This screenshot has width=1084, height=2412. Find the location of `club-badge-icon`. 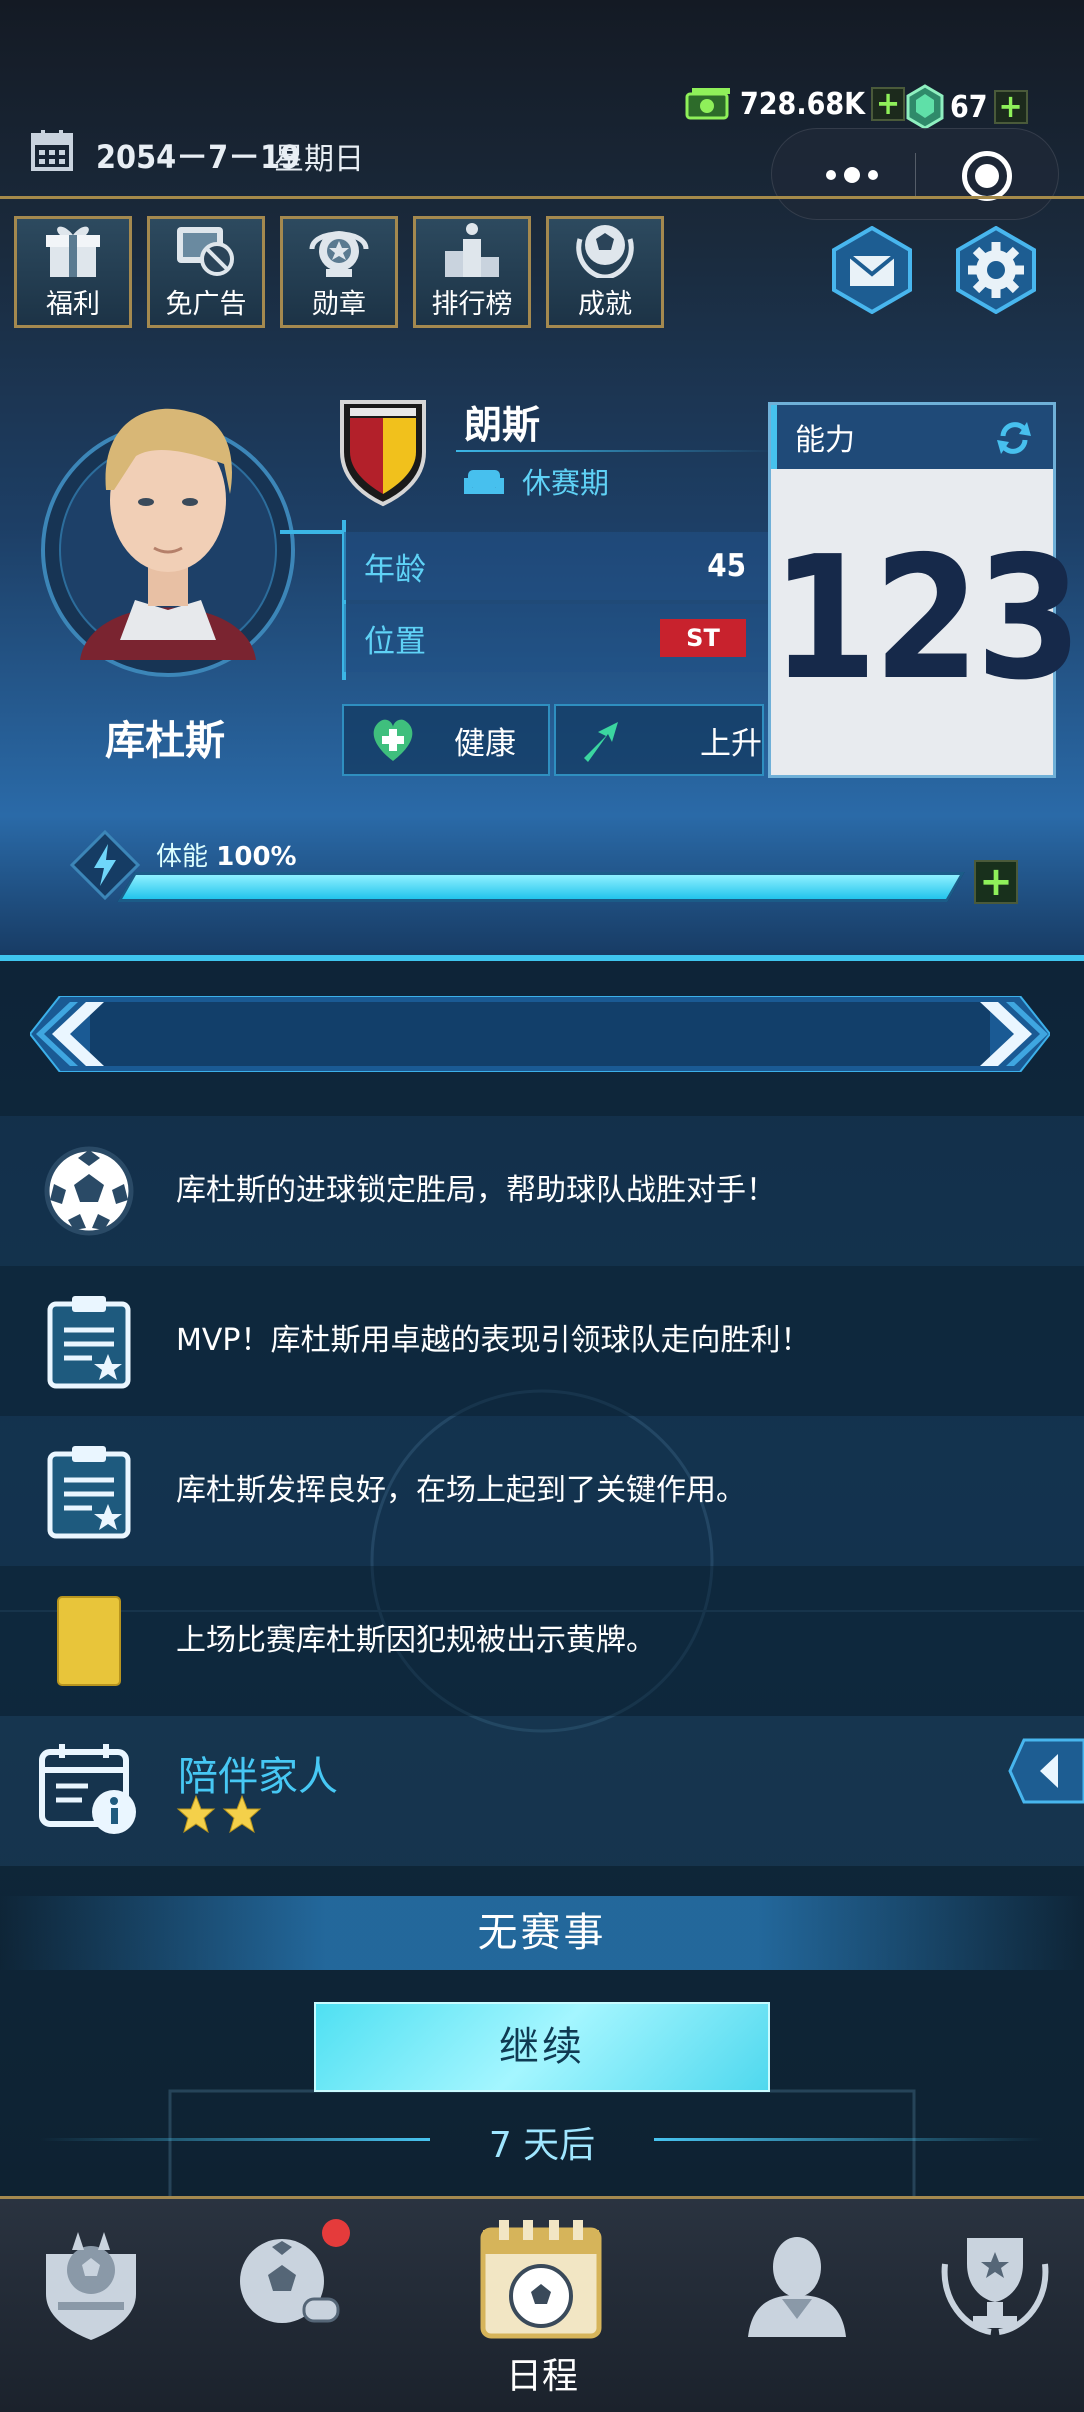

club-badge-icon is located at coordinates (91, 2286).